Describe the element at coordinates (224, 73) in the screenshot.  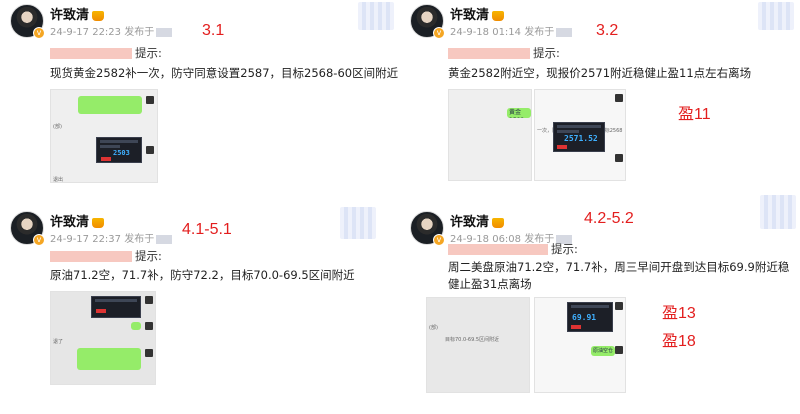
I see `post-text: 现货黄金2582补一次，防守同意设置2587，目标2568-60区间附近` at that location.